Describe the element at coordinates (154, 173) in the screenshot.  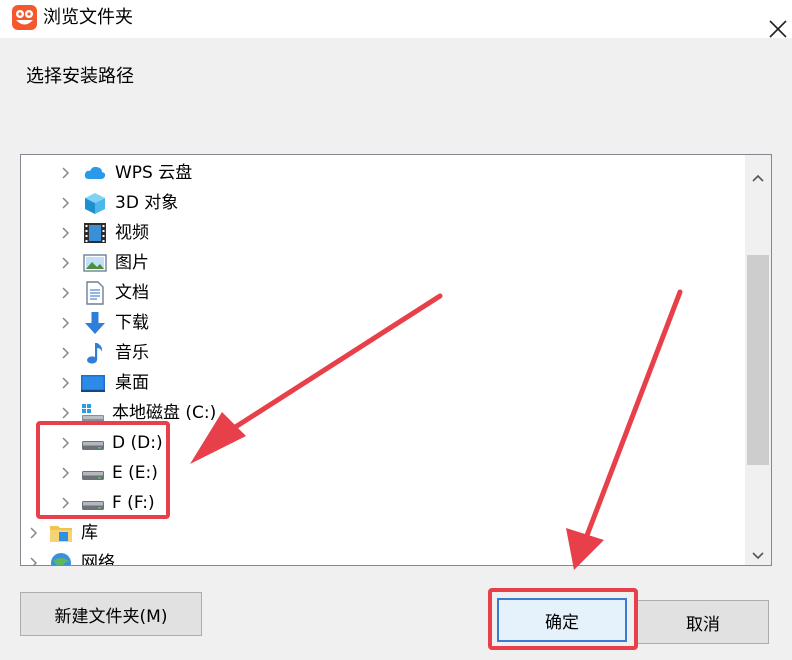
I see `tree-item-label: WPS 云盘` at that location.